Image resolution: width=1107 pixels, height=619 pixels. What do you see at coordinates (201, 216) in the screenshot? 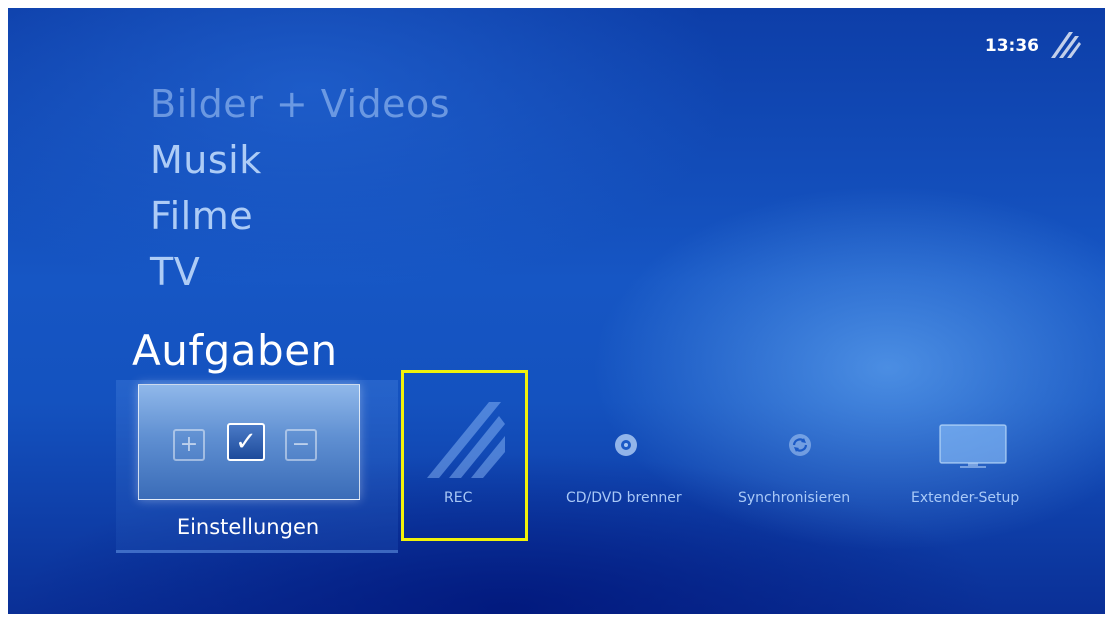
I see `menu-item-filme: Filme` at bounding box center [201, 216].